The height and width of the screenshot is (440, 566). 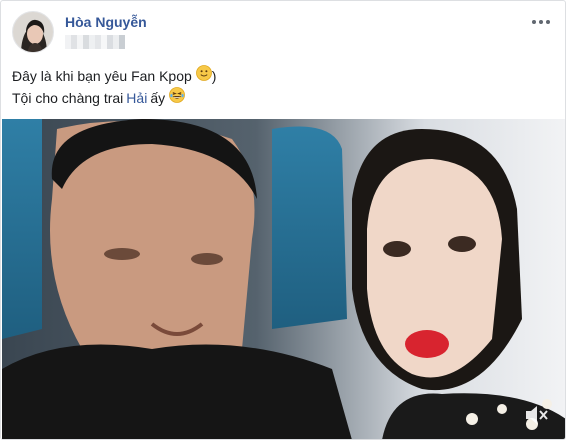 What do you see at coordinates (106, 22) in the screenshot?
I see `author-name: Hòa Nguyễn` at bounding box center [106, 22].